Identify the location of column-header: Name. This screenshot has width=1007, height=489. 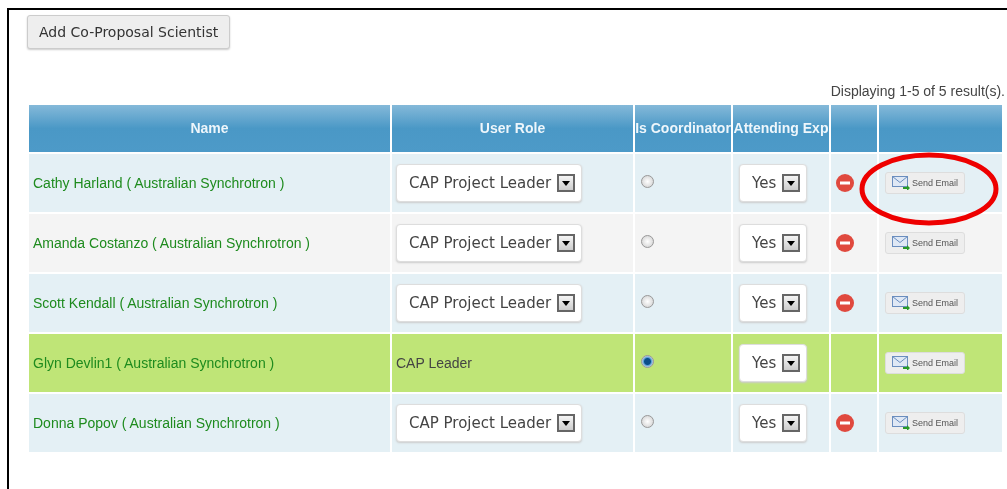
(209, 129).